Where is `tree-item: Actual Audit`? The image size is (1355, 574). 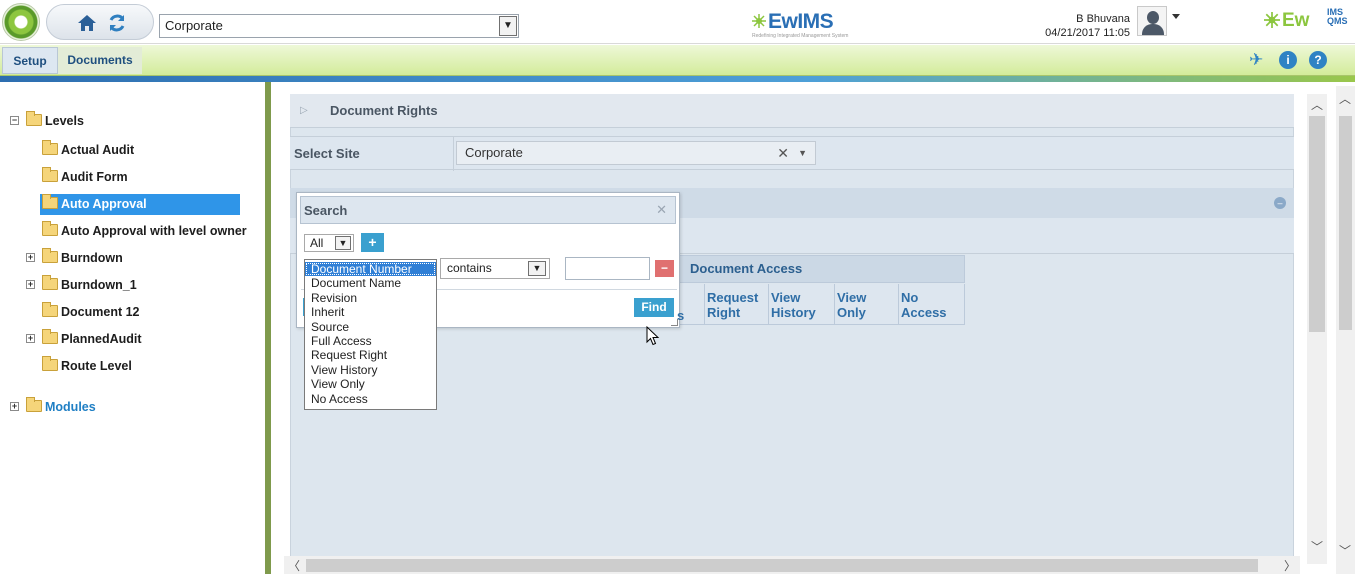 tree-item: Actual Audit is located at coordinates (130, 150).